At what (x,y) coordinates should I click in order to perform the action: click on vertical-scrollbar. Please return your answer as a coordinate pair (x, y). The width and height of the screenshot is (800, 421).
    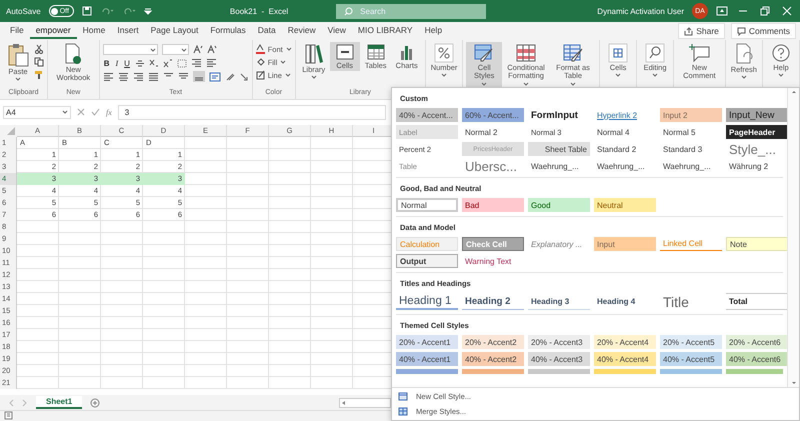
    Looking at the image, I should click on (793, 237).